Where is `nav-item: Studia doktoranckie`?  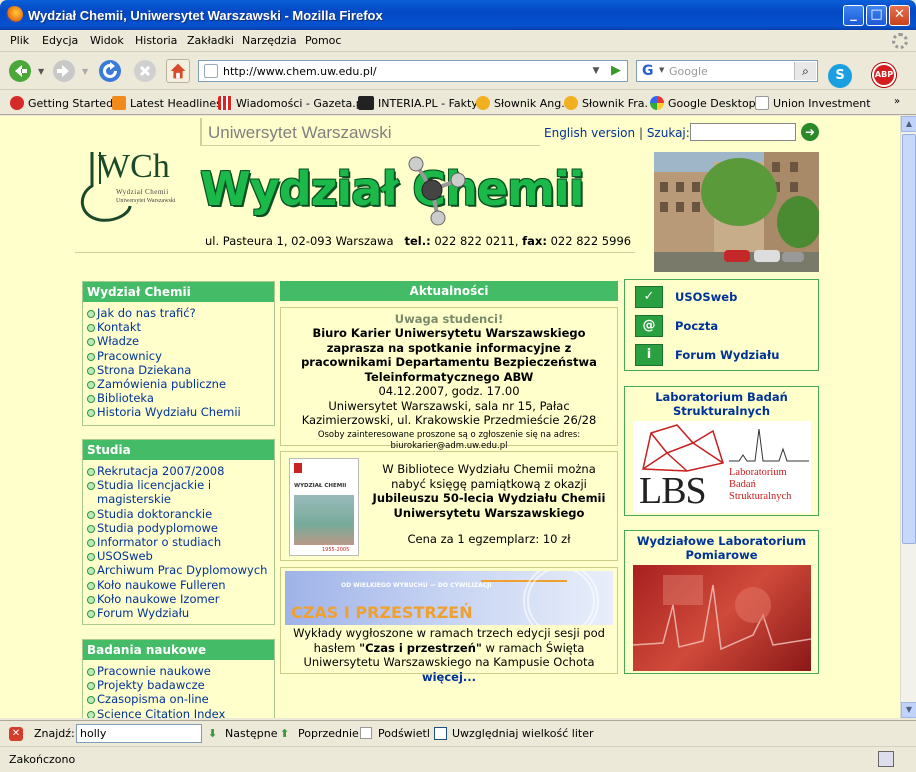 nav-item: Studia doktoranckie is located at coordinates (180, 514).